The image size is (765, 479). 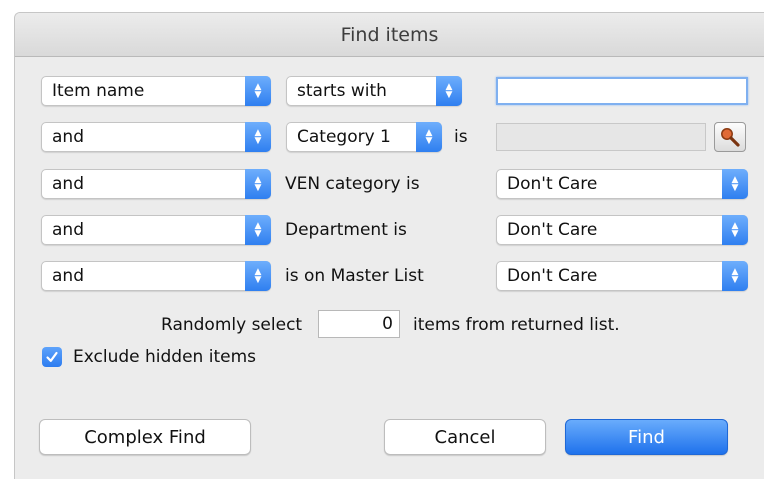 I want to click on random-select-prefix: Randomly select, so click(x=232, y=325).